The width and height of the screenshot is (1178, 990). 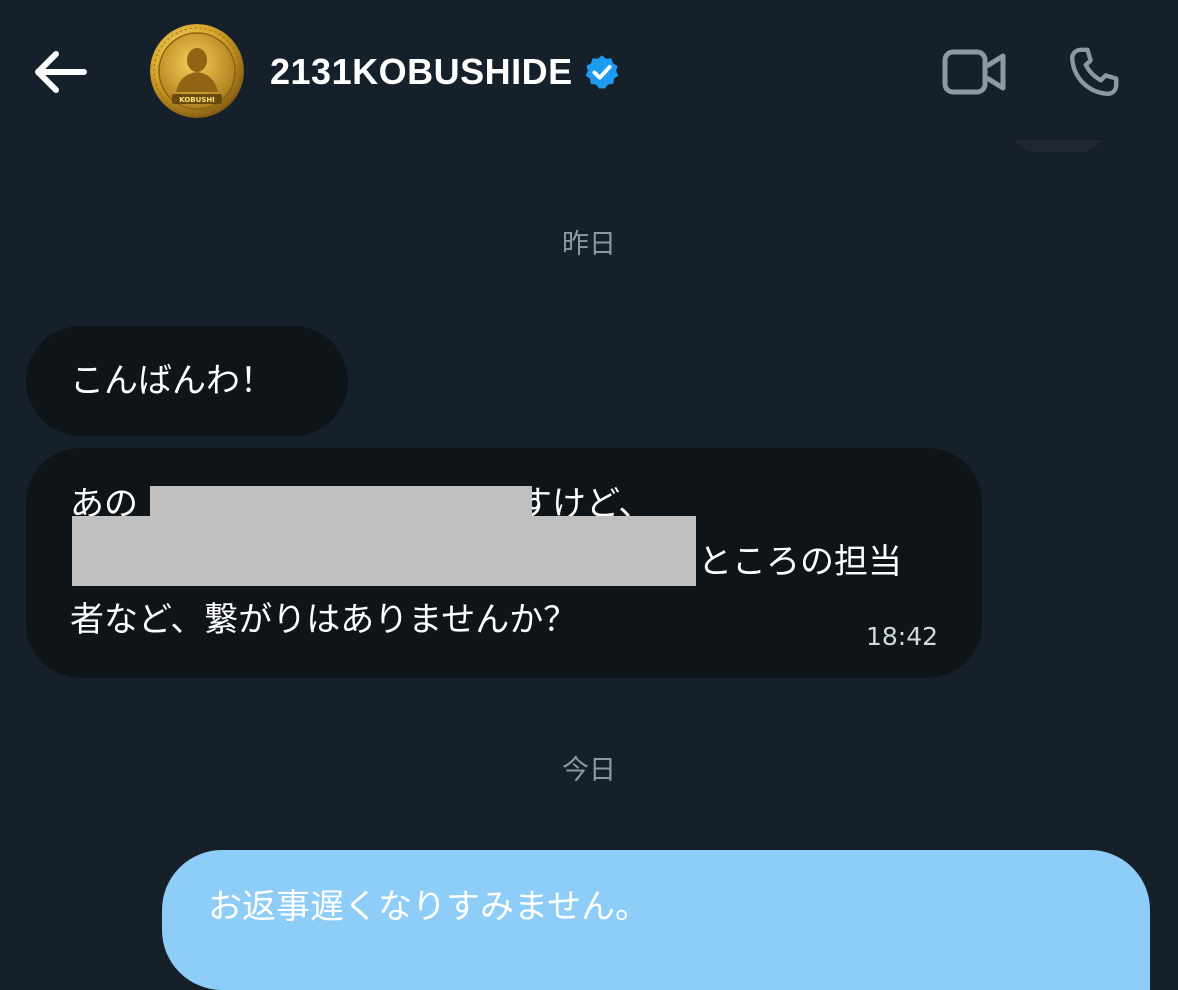 What do you see at coordinates (172, 381) in the screenshot?
I see `message-text: こんばんわ！` at bounding box center [172, 381].